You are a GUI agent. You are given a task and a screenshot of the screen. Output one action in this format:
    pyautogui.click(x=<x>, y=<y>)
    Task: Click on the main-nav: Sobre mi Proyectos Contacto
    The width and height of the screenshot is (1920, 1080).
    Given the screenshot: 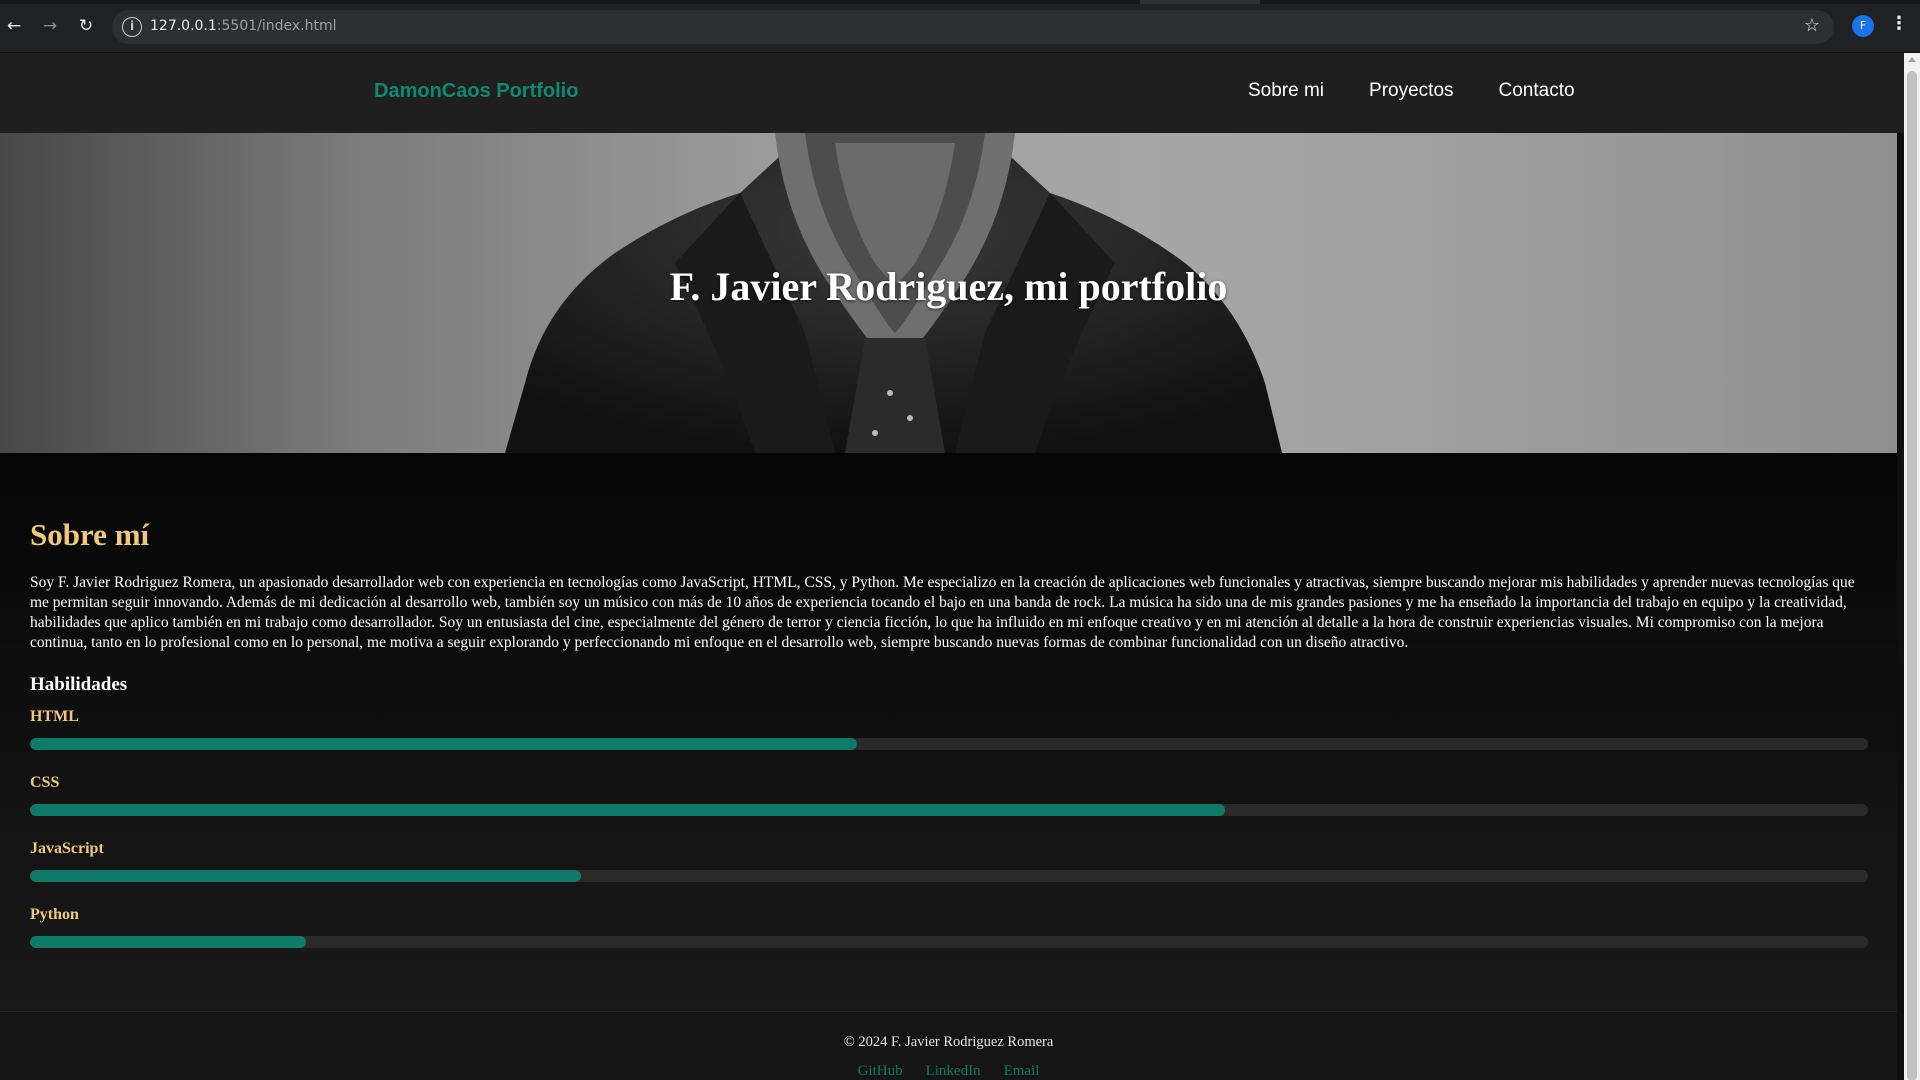 What is the action you would take?
    pyautogui.click(x=1411, y=91)
    